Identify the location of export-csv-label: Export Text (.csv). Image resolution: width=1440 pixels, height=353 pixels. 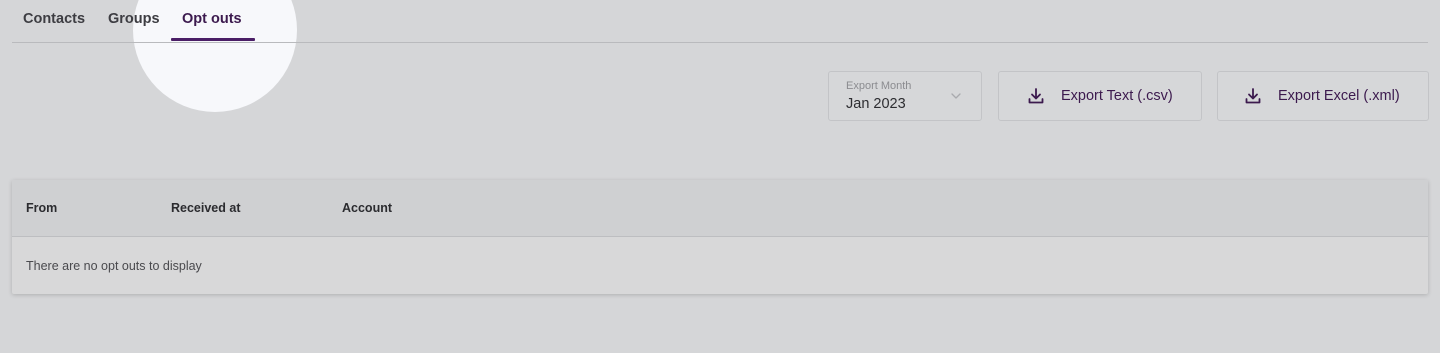
(1117, 96).